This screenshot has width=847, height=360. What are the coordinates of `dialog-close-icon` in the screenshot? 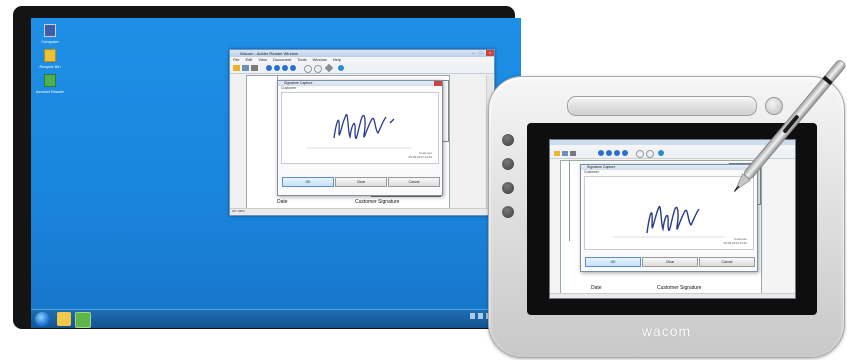 It's located at (438, 83).